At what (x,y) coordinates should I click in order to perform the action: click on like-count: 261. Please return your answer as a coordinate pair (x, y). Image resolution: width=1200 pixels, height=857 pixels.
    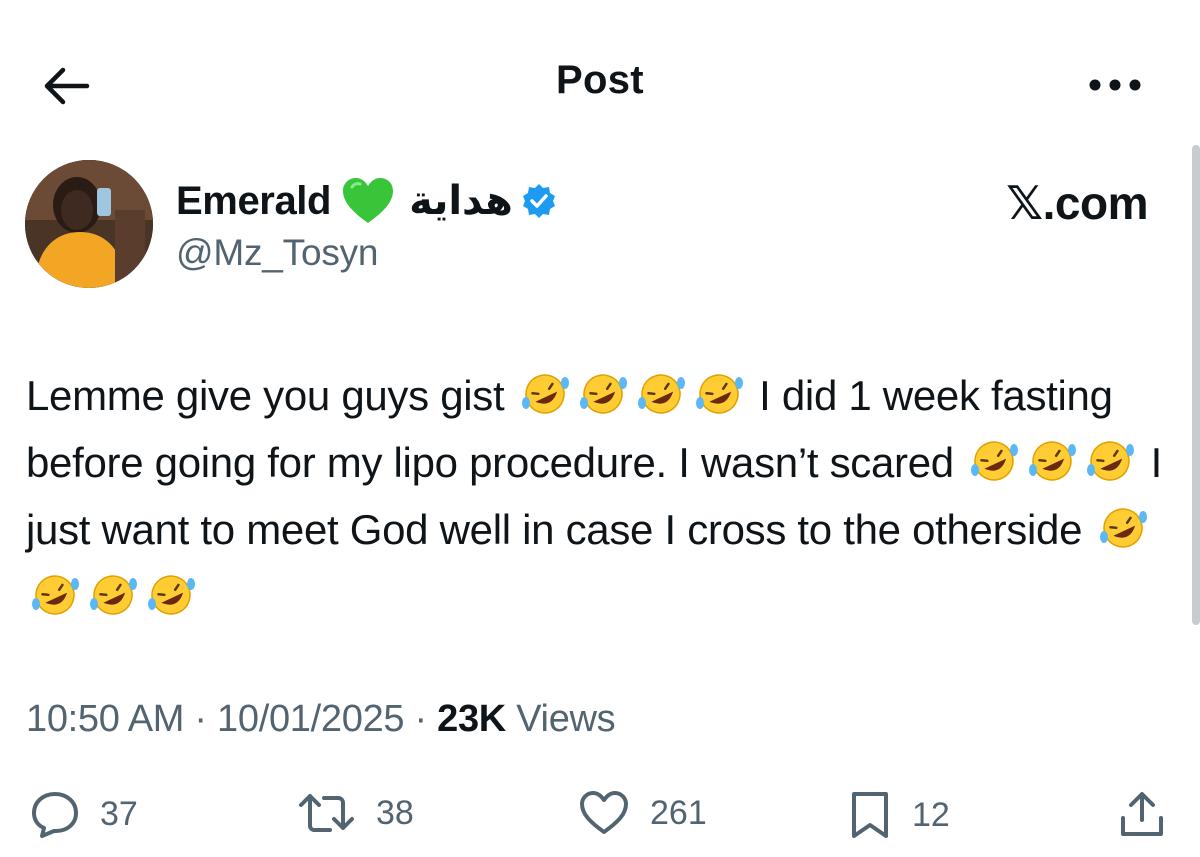
    Looking at the image, I should click on (678, 812).